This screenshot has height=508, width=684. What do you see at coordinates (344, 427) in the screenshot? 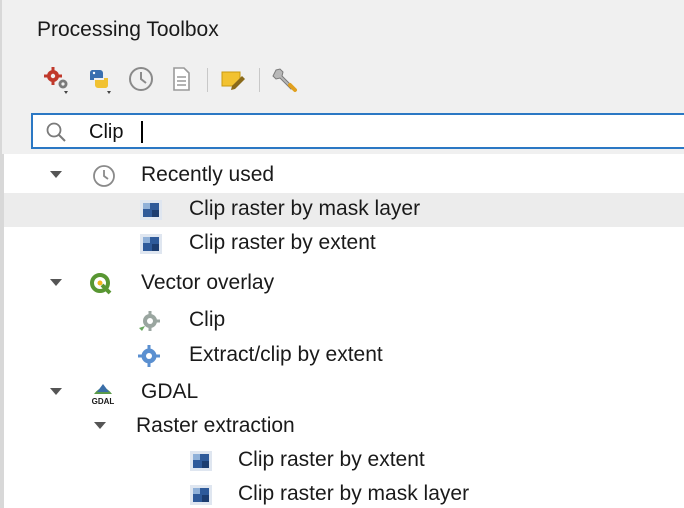
I see `tree-group-raster-extraction: Raster extraction` at bounding box center [344, 427].